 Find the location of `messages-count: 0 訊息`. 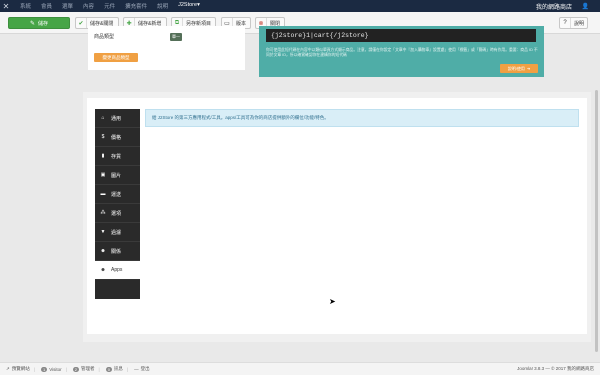

messages-count: 0 訊息 is located at coordinates (114, 369).